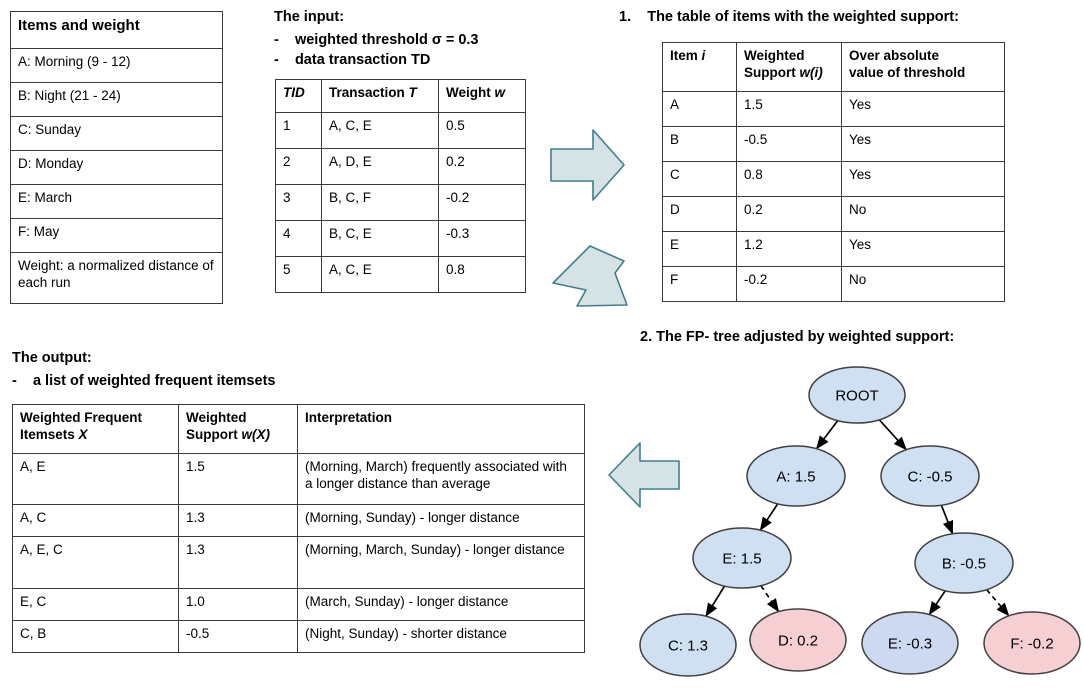 This screenshot has height=689, width=1084. What do you see at coordinates (699, 249) in the screenshot?
I see `item-cell: E` at bounding box center [699, 249].